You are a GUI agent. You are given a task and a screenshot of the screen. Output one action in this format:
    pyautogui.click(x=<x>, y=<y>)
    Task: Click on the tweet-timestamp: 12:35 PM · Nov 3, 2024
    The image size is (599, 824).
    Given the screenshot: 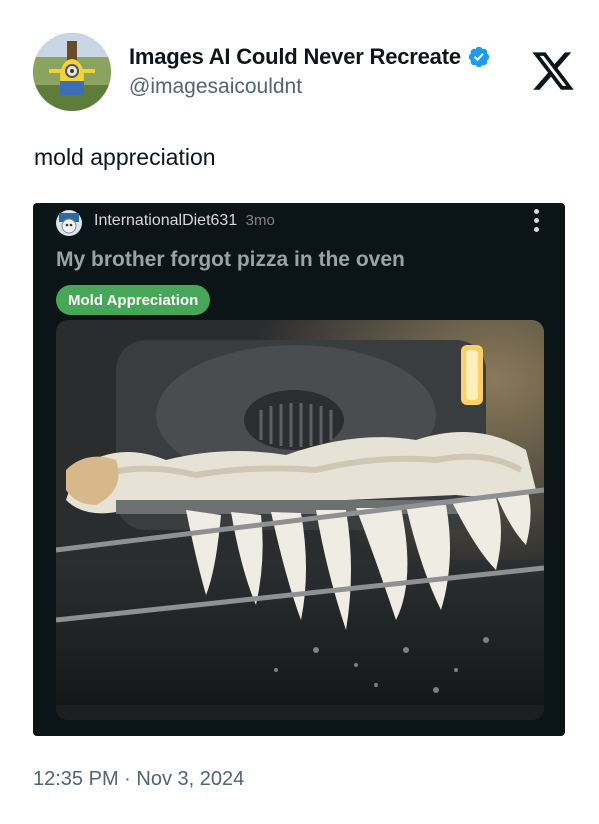 What is the action you would take?
    pyautogui.click(x=138, y=779)
    